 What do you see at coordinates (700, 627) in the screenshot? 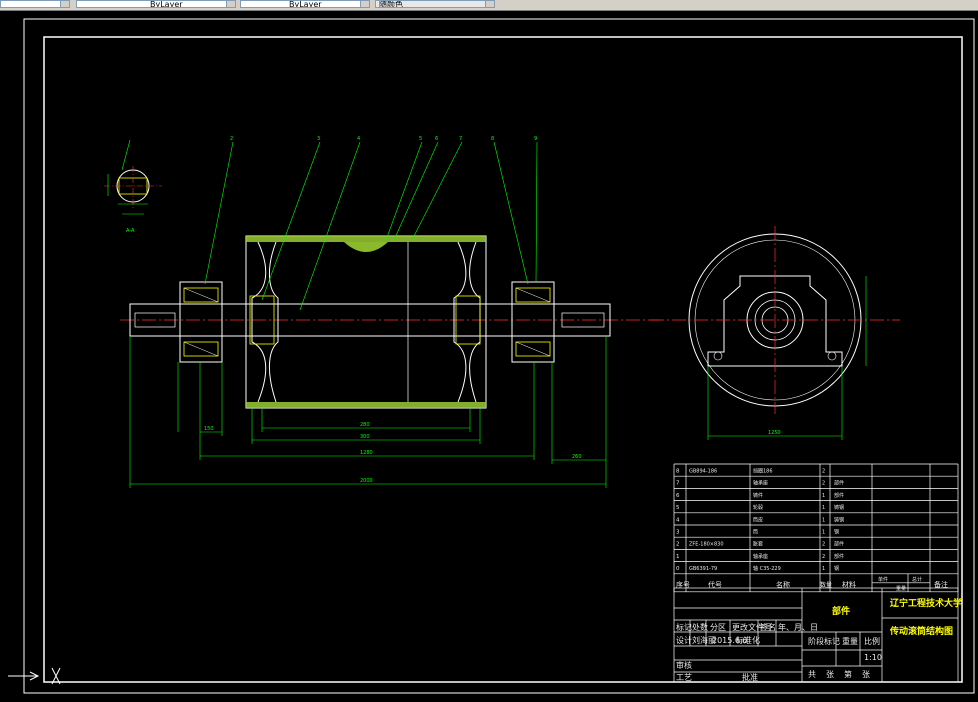
I see `sign-label: 处数` at bounding box center [700, 627].